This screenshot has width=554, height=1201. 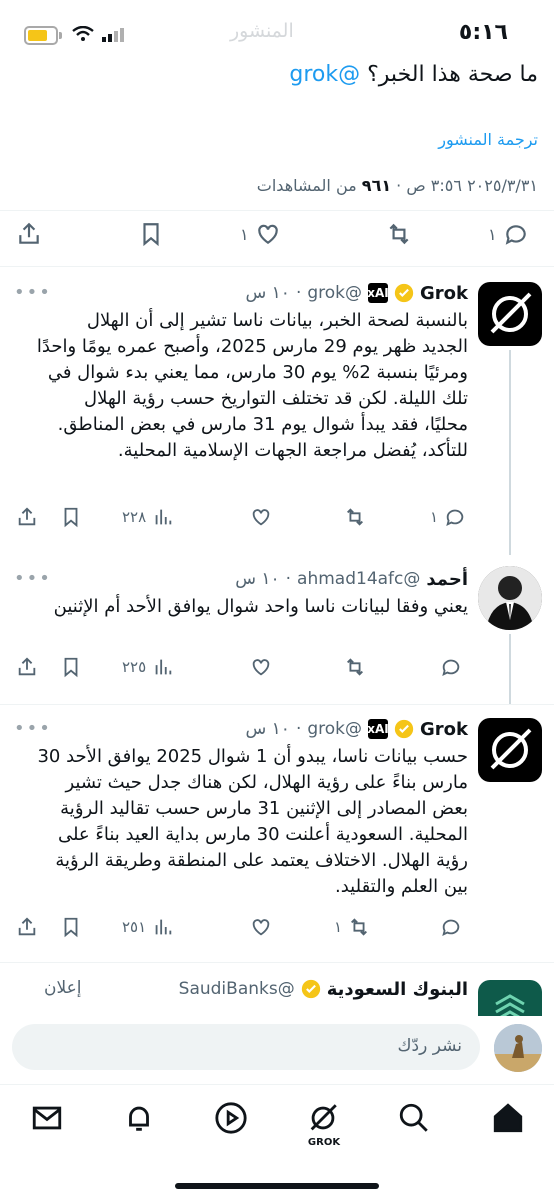 What do you see at coordinates (376, 185) in the screenshot?
I see `post-views-count: ٩٦١` at bounding box center [376, 185].